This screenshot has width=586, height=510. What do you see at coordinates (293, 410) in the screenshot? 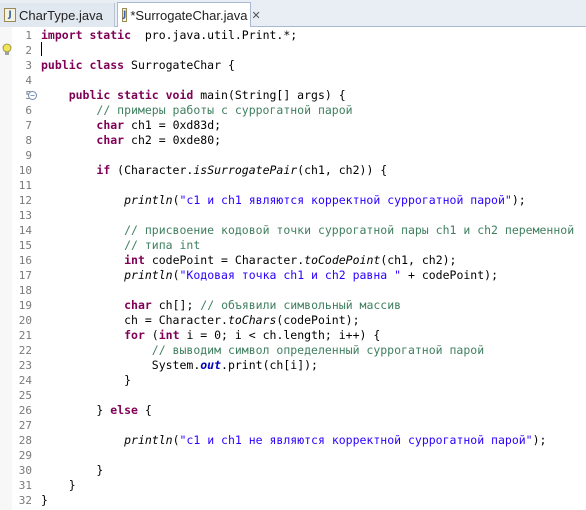
I see `code-line: 26 } else {` at bounding box center [293, 410].